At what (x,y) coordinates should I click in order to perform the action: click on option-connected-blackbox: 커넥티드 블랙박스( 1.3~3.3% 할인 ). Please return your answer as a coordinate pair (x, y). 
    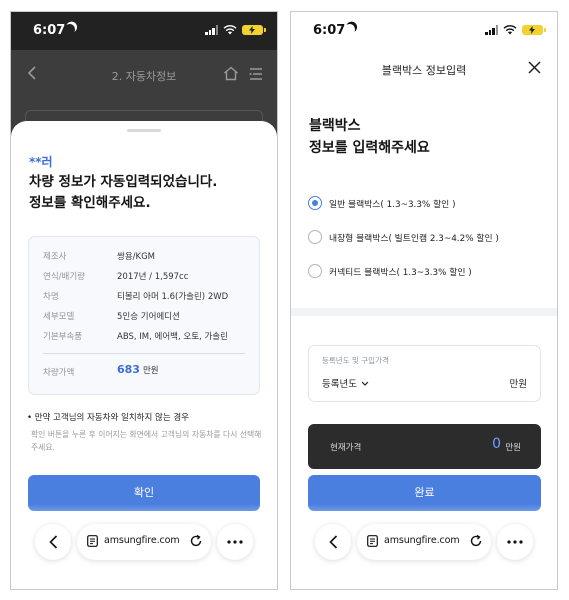
    Looking at the image, I should click on (425, 271).